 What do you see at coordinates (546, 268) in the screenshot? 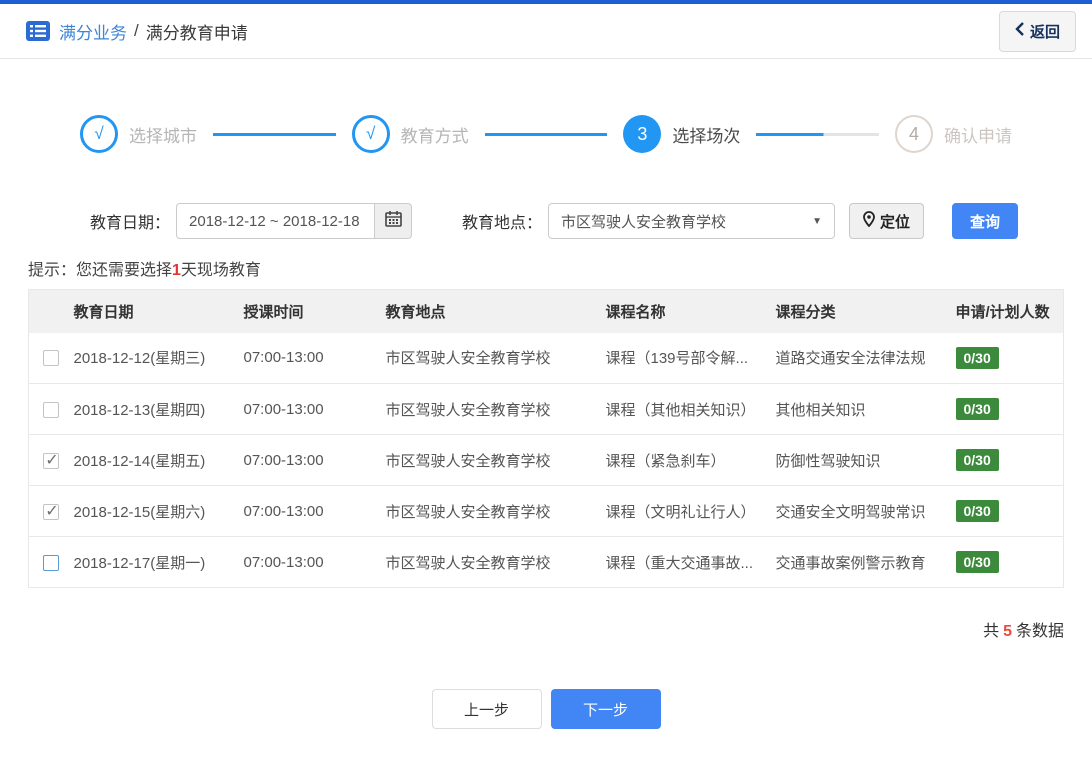
I see `hint-text: 提示：您还需要选择1天现场教育` at bounding box center [546, 268].